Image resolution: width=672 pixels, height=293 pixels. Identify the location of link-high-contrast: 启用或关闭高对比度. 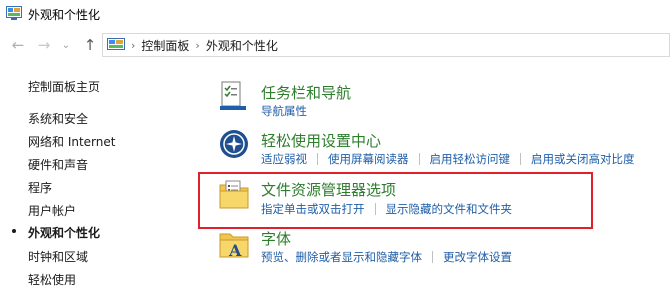
(583, 159).